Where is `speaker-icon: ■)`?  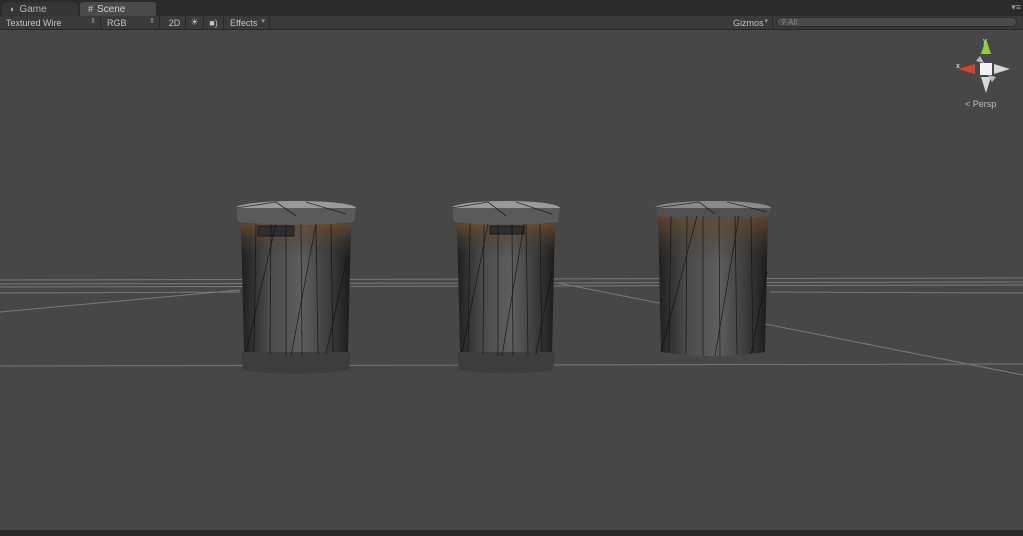
speaker-icon: ■) is located at coordinates (213, 22).